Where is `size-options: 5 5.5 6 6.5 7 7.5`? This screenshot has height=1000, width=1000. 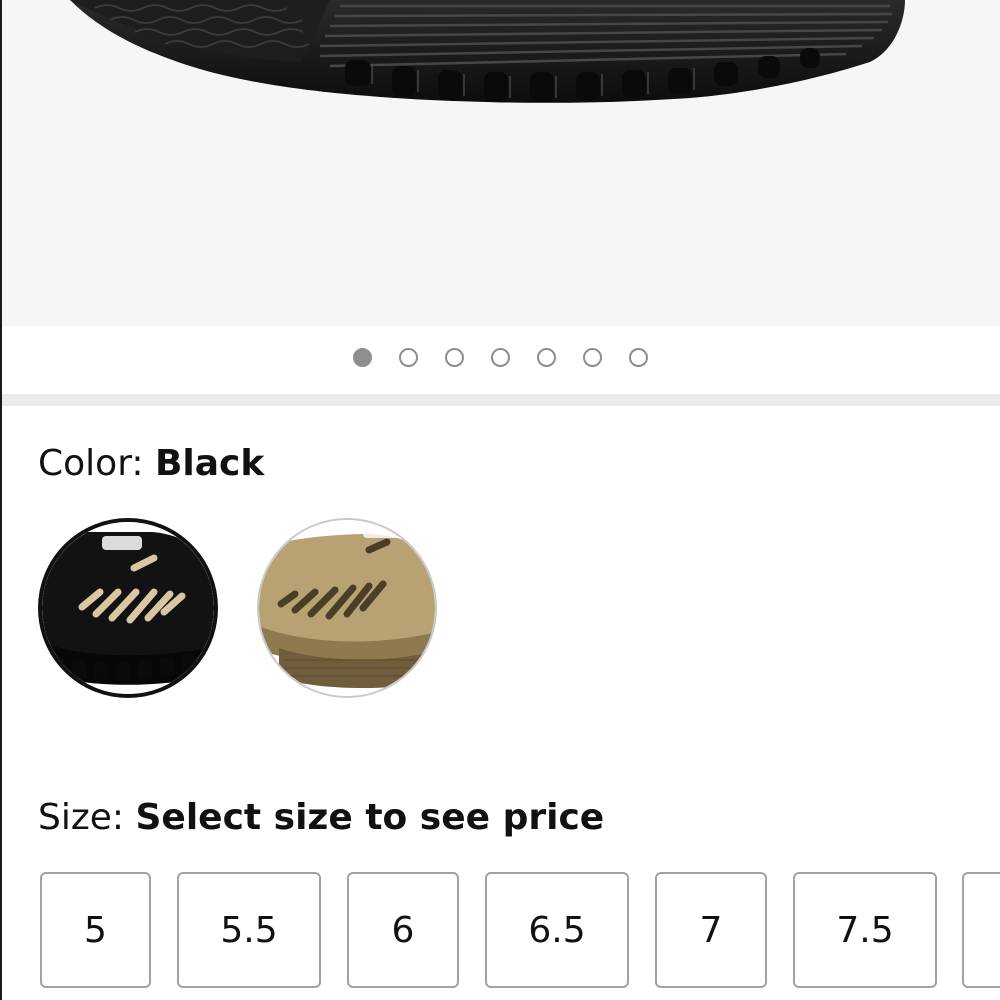
size-options: 5 5.5 6 6.5 7 7.5 is located at coordinates (520, 931).